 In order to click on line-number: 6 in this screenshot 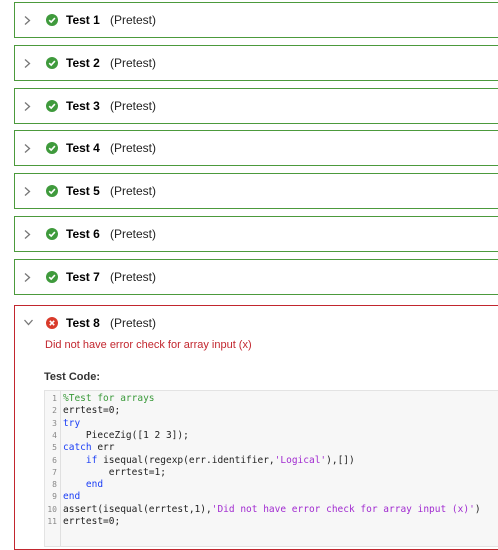, I will do `click(54, 460)`.